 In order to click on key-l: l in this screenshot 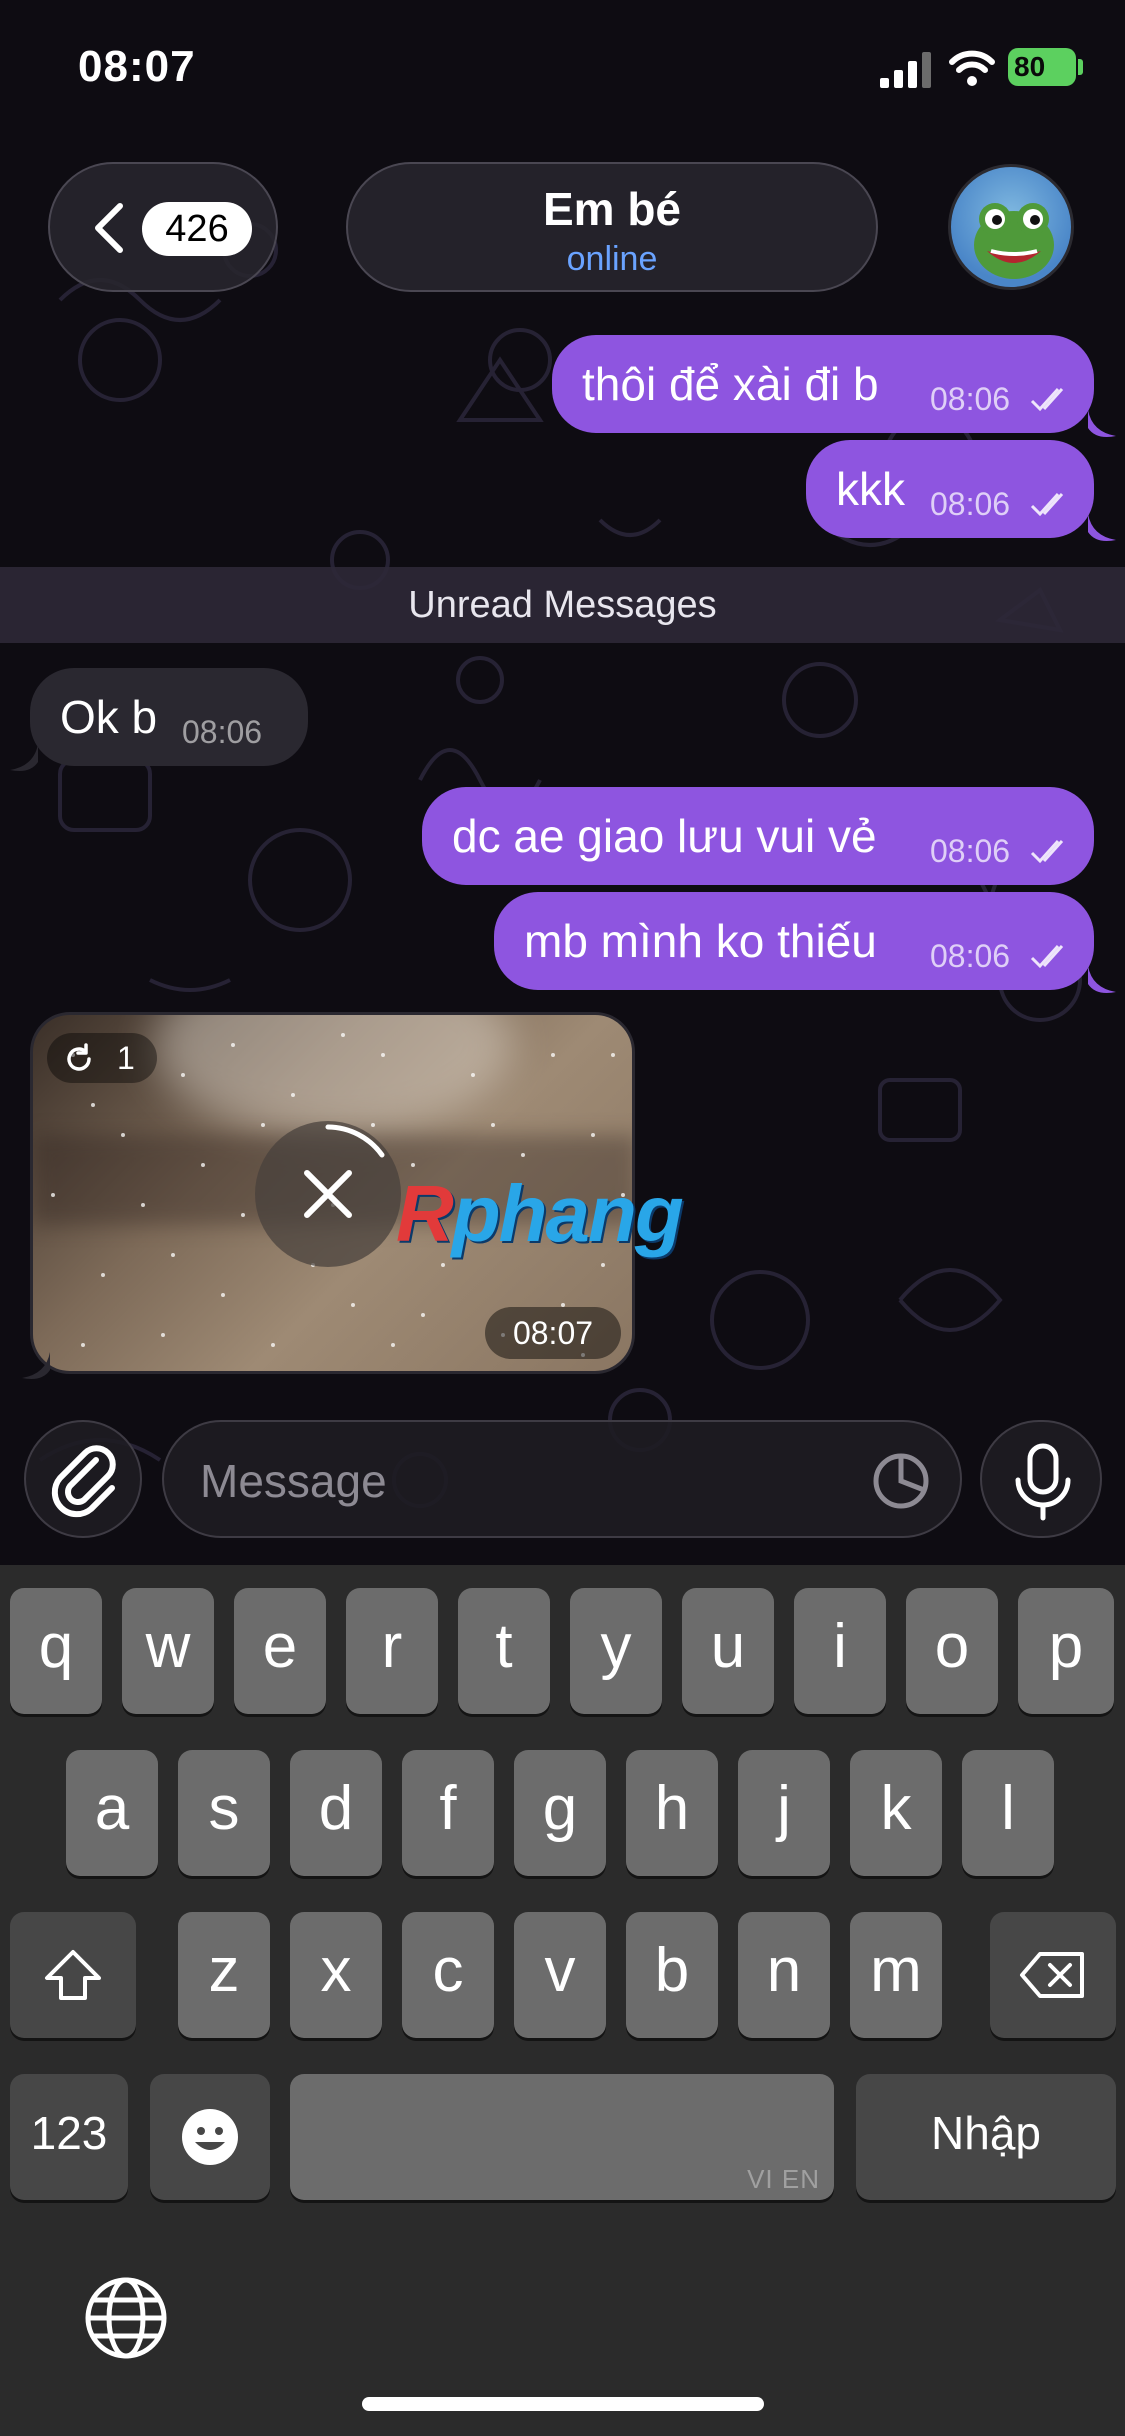, I will do `click(1008, 1813)`.